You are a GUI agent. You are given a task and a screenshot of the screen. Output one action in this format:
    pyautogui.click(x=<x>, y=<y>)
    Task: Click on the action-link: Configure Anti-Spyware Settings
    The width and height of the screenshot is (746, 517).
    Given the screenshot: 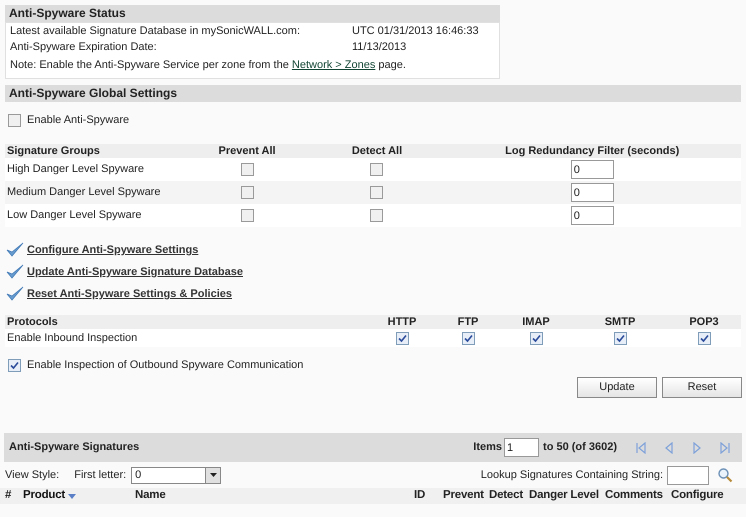 What is the action you would take?
    pyautogui.click(x=112, y=250)
    